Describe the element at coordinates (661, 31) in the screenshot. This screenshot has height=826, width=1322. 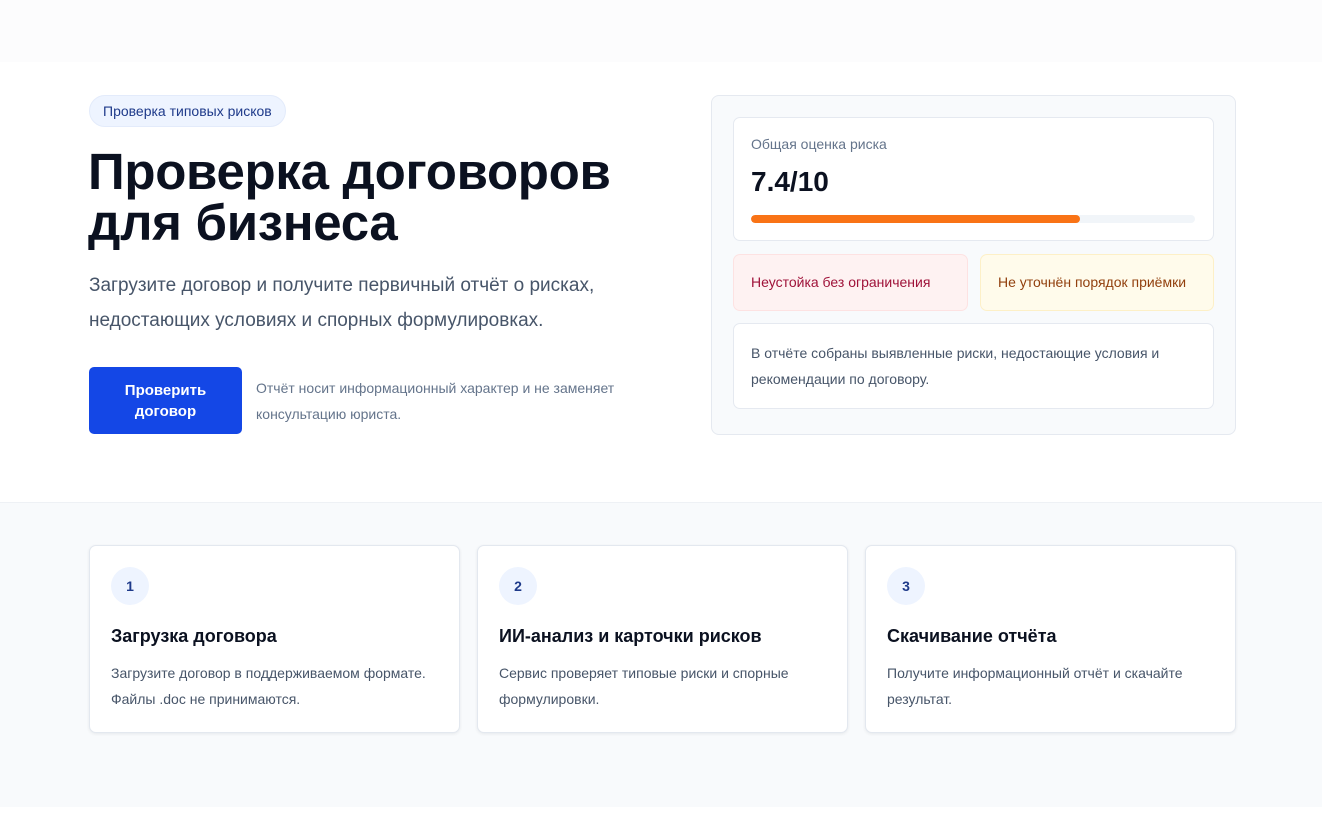
I see `top-band` at that location.